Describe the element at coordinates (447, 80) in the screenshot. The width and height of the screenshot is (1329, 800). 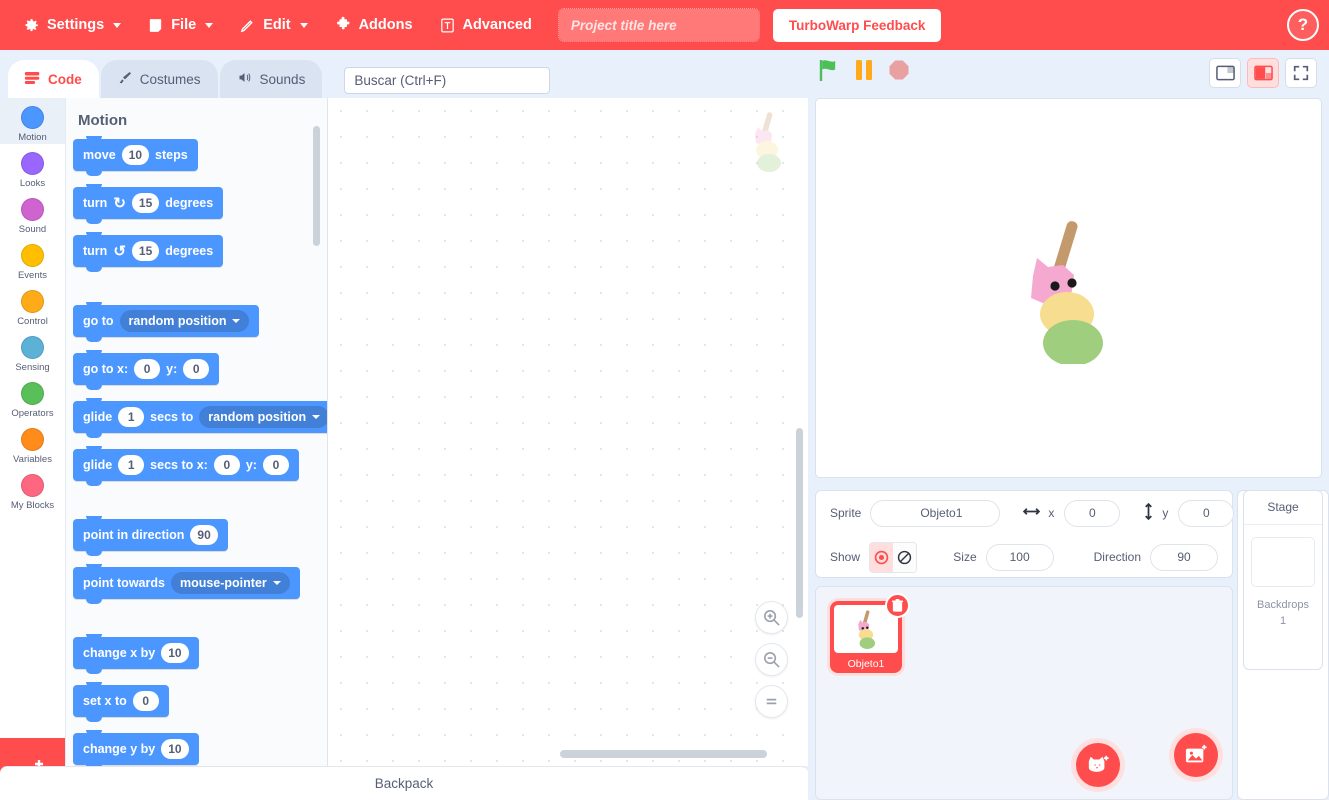
I see `search-input` at that location.